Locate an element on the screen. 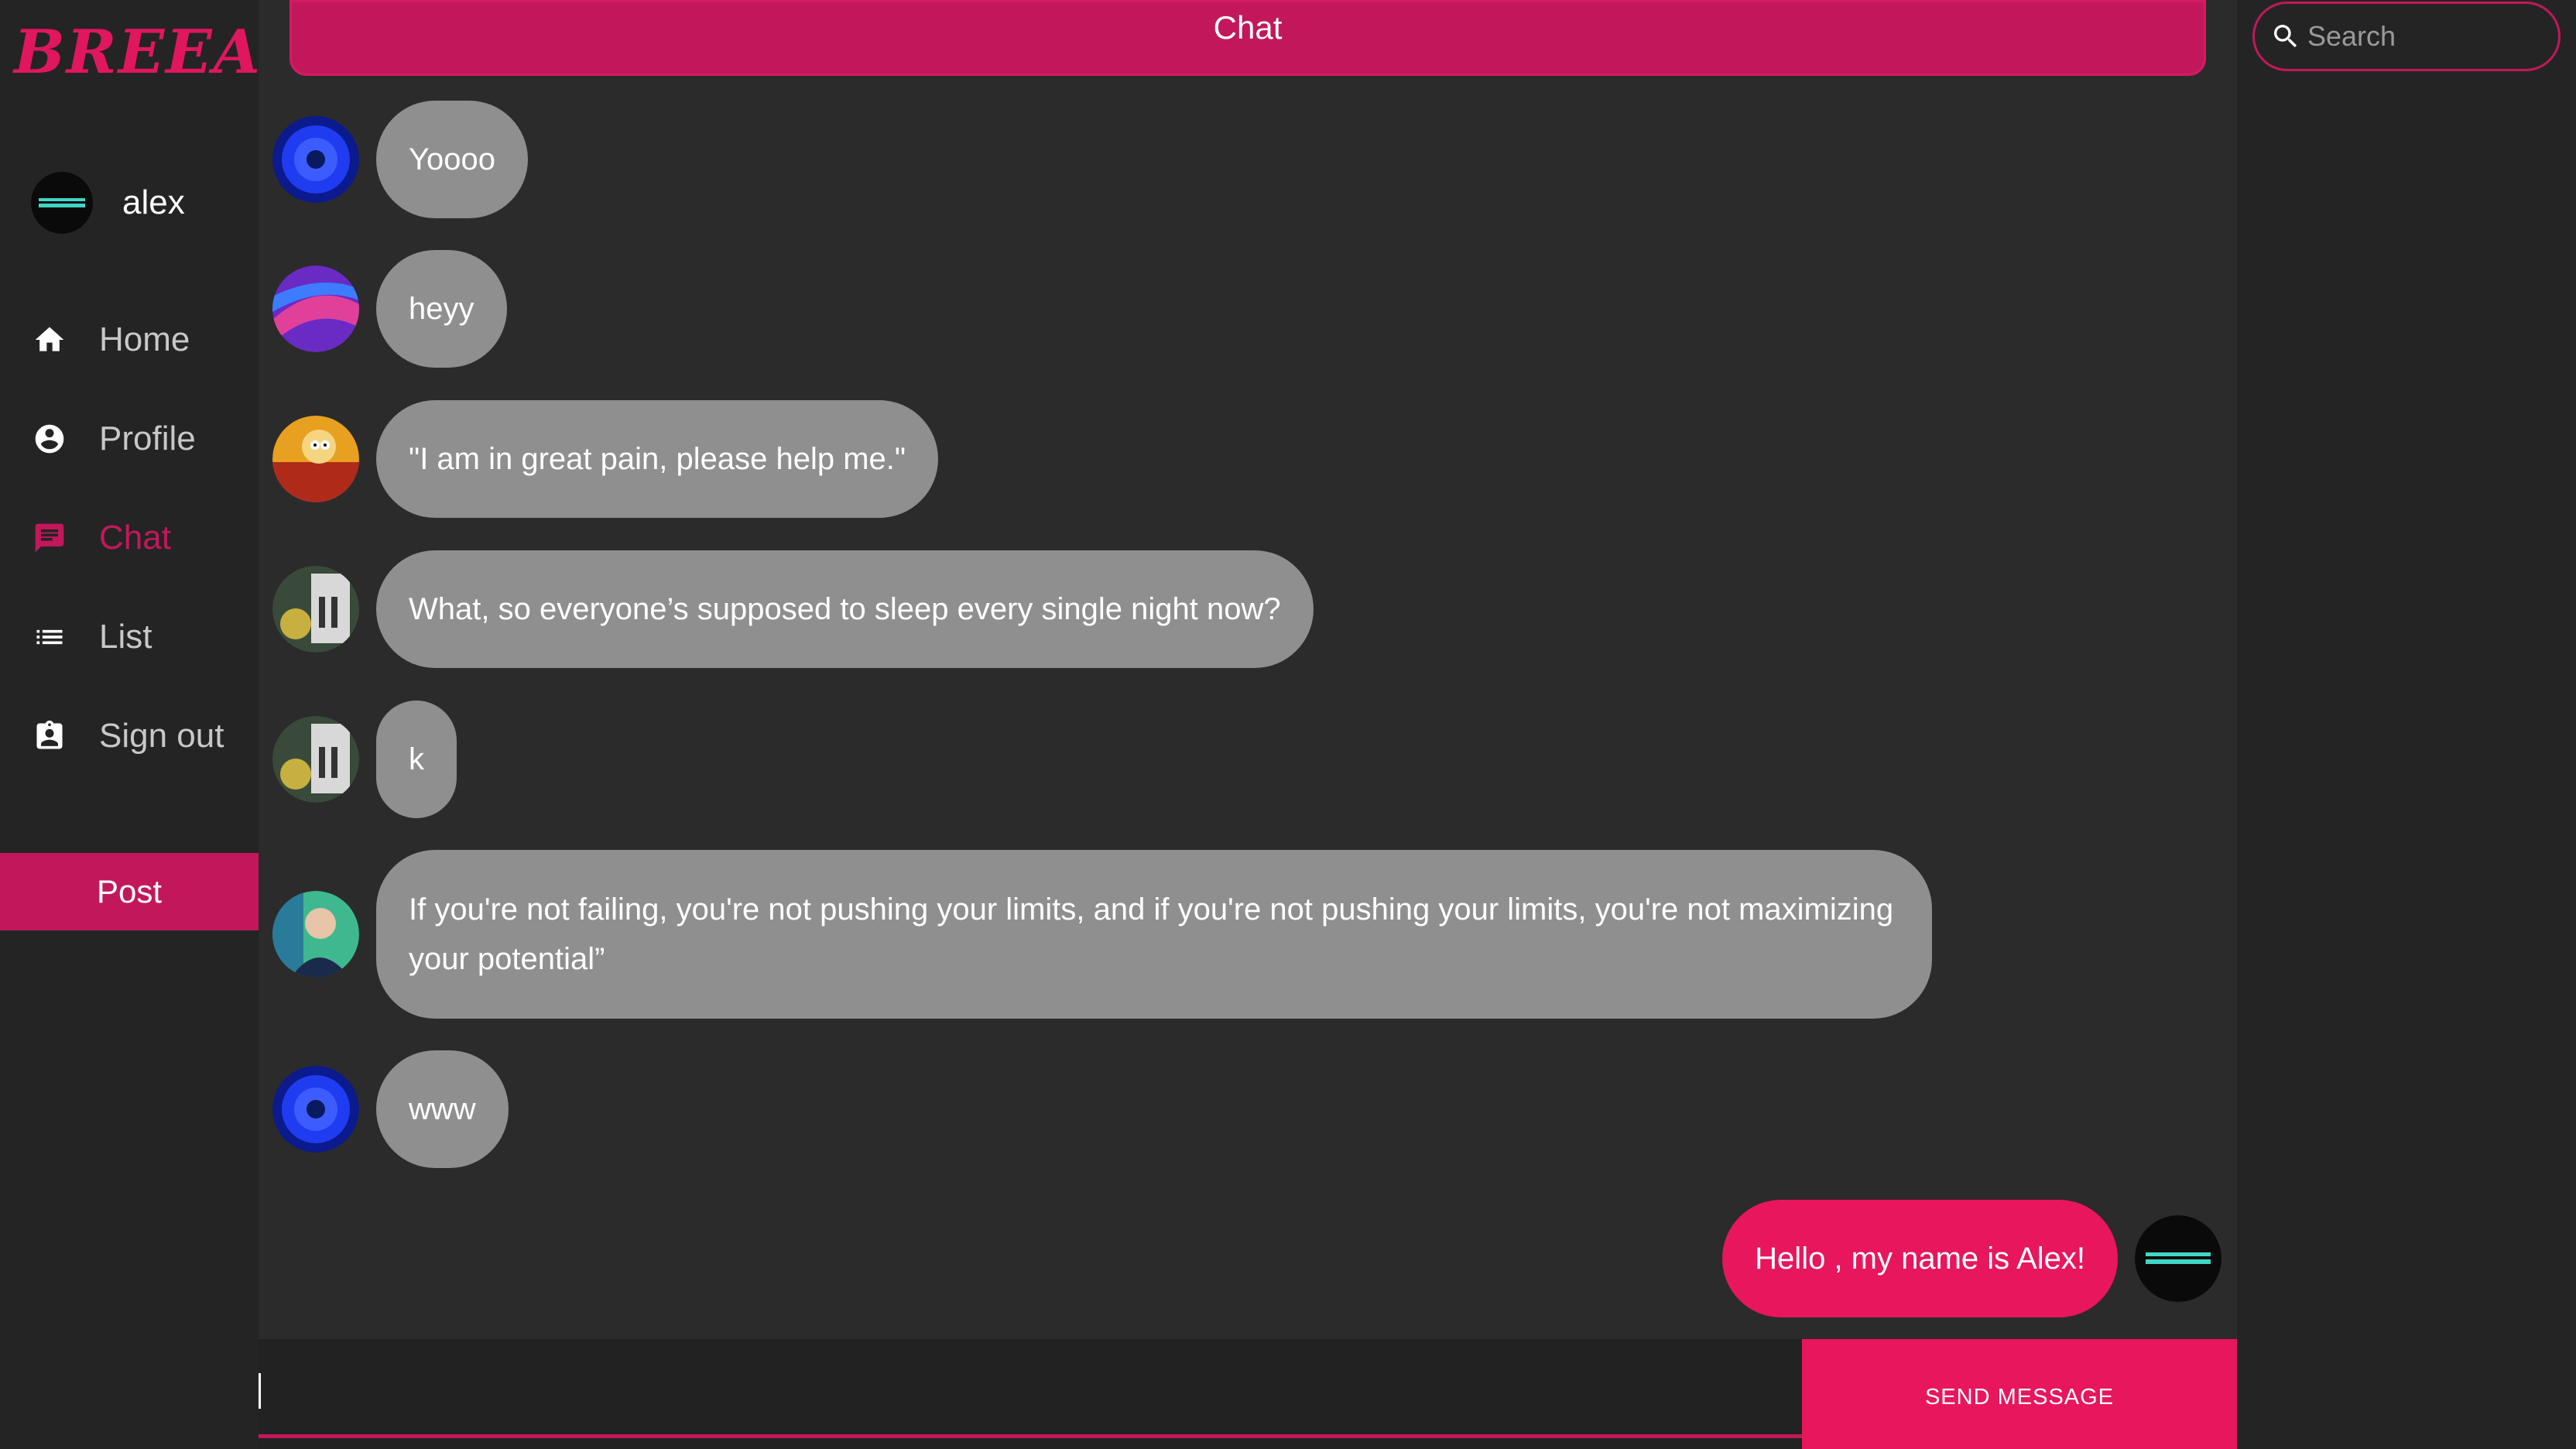 The width and height of the screenshot is (2576, 1449). message-row: heyy is located at coordinates (389, 309).